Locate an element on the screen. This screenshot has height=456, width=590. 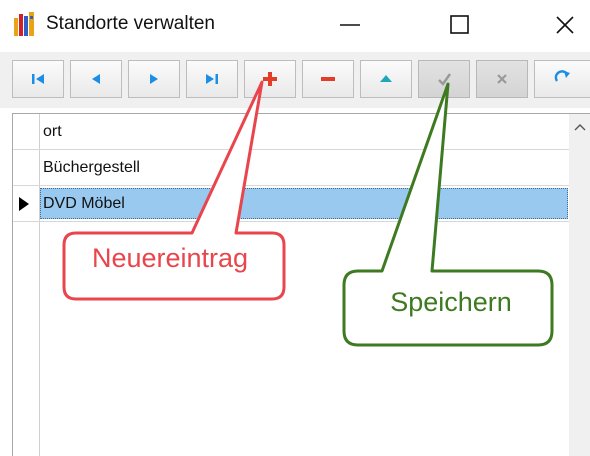
last-record-button is located at coordinates (212, 79).